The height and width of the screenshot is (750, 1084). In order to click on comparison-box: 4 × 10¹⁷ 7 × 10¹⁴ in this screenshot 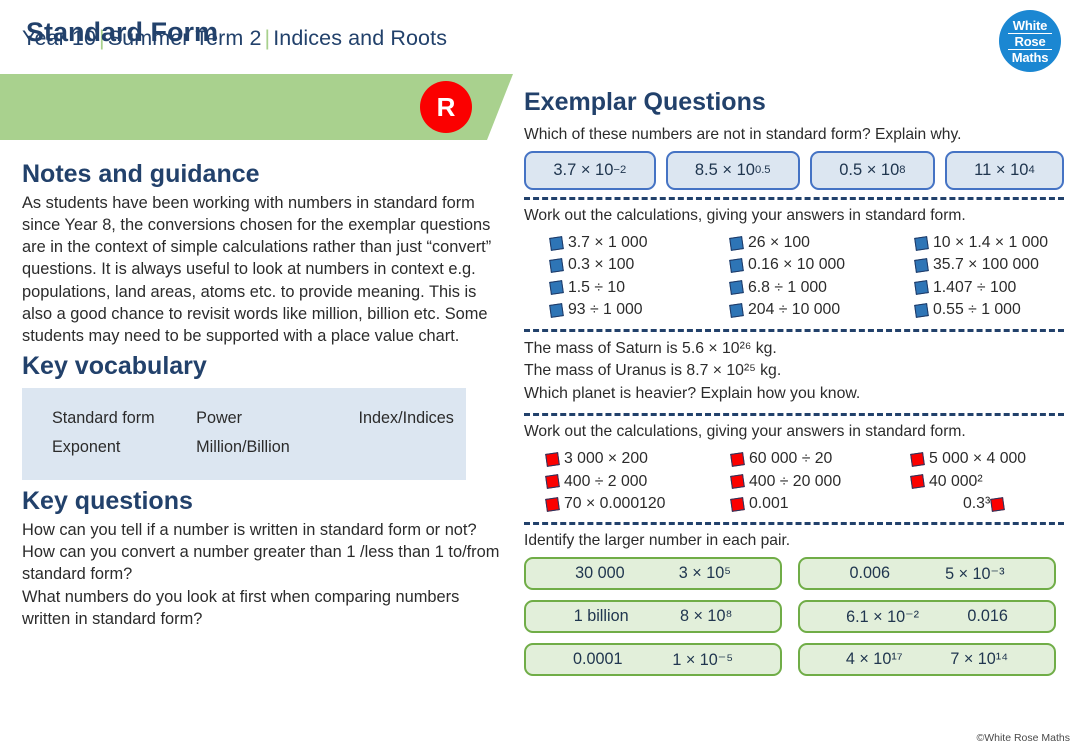, I will do `click(927, 660)`.